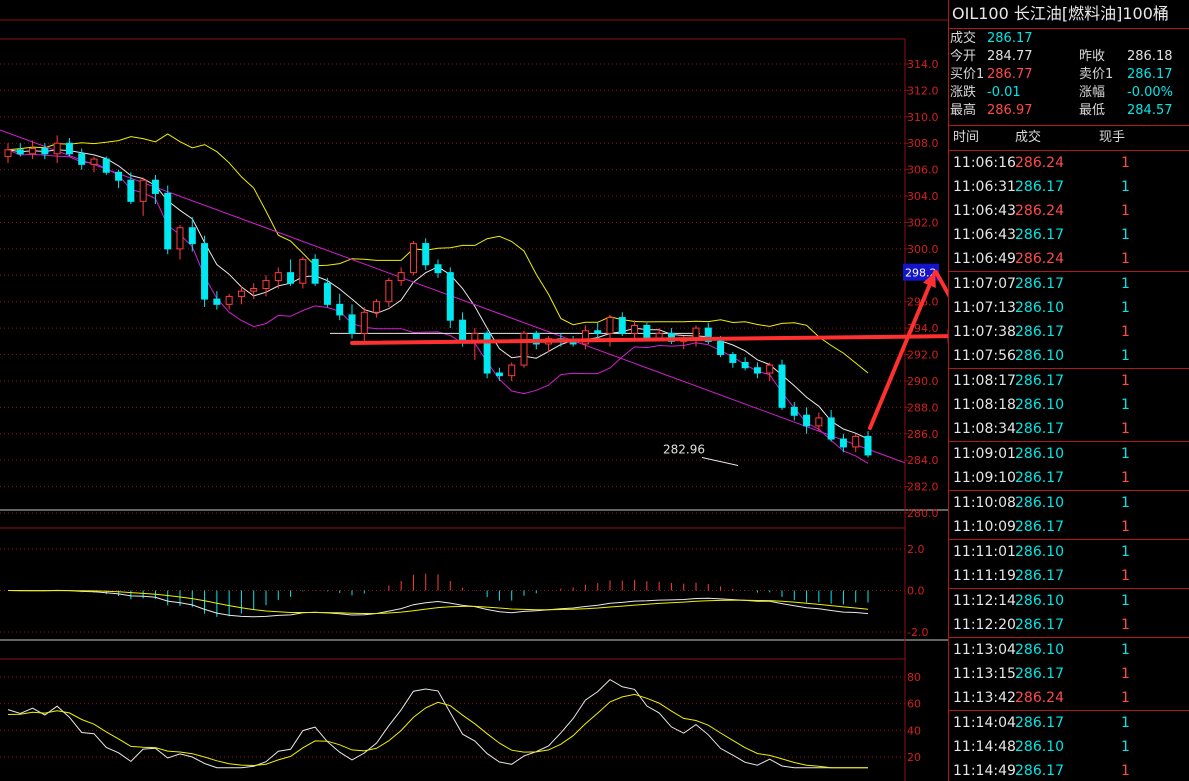 This screenshot has width=1189, height=781. Describe the element at coordinates (1010, 110) in the screenshot. I see `quote-field: 286.97` at that location.